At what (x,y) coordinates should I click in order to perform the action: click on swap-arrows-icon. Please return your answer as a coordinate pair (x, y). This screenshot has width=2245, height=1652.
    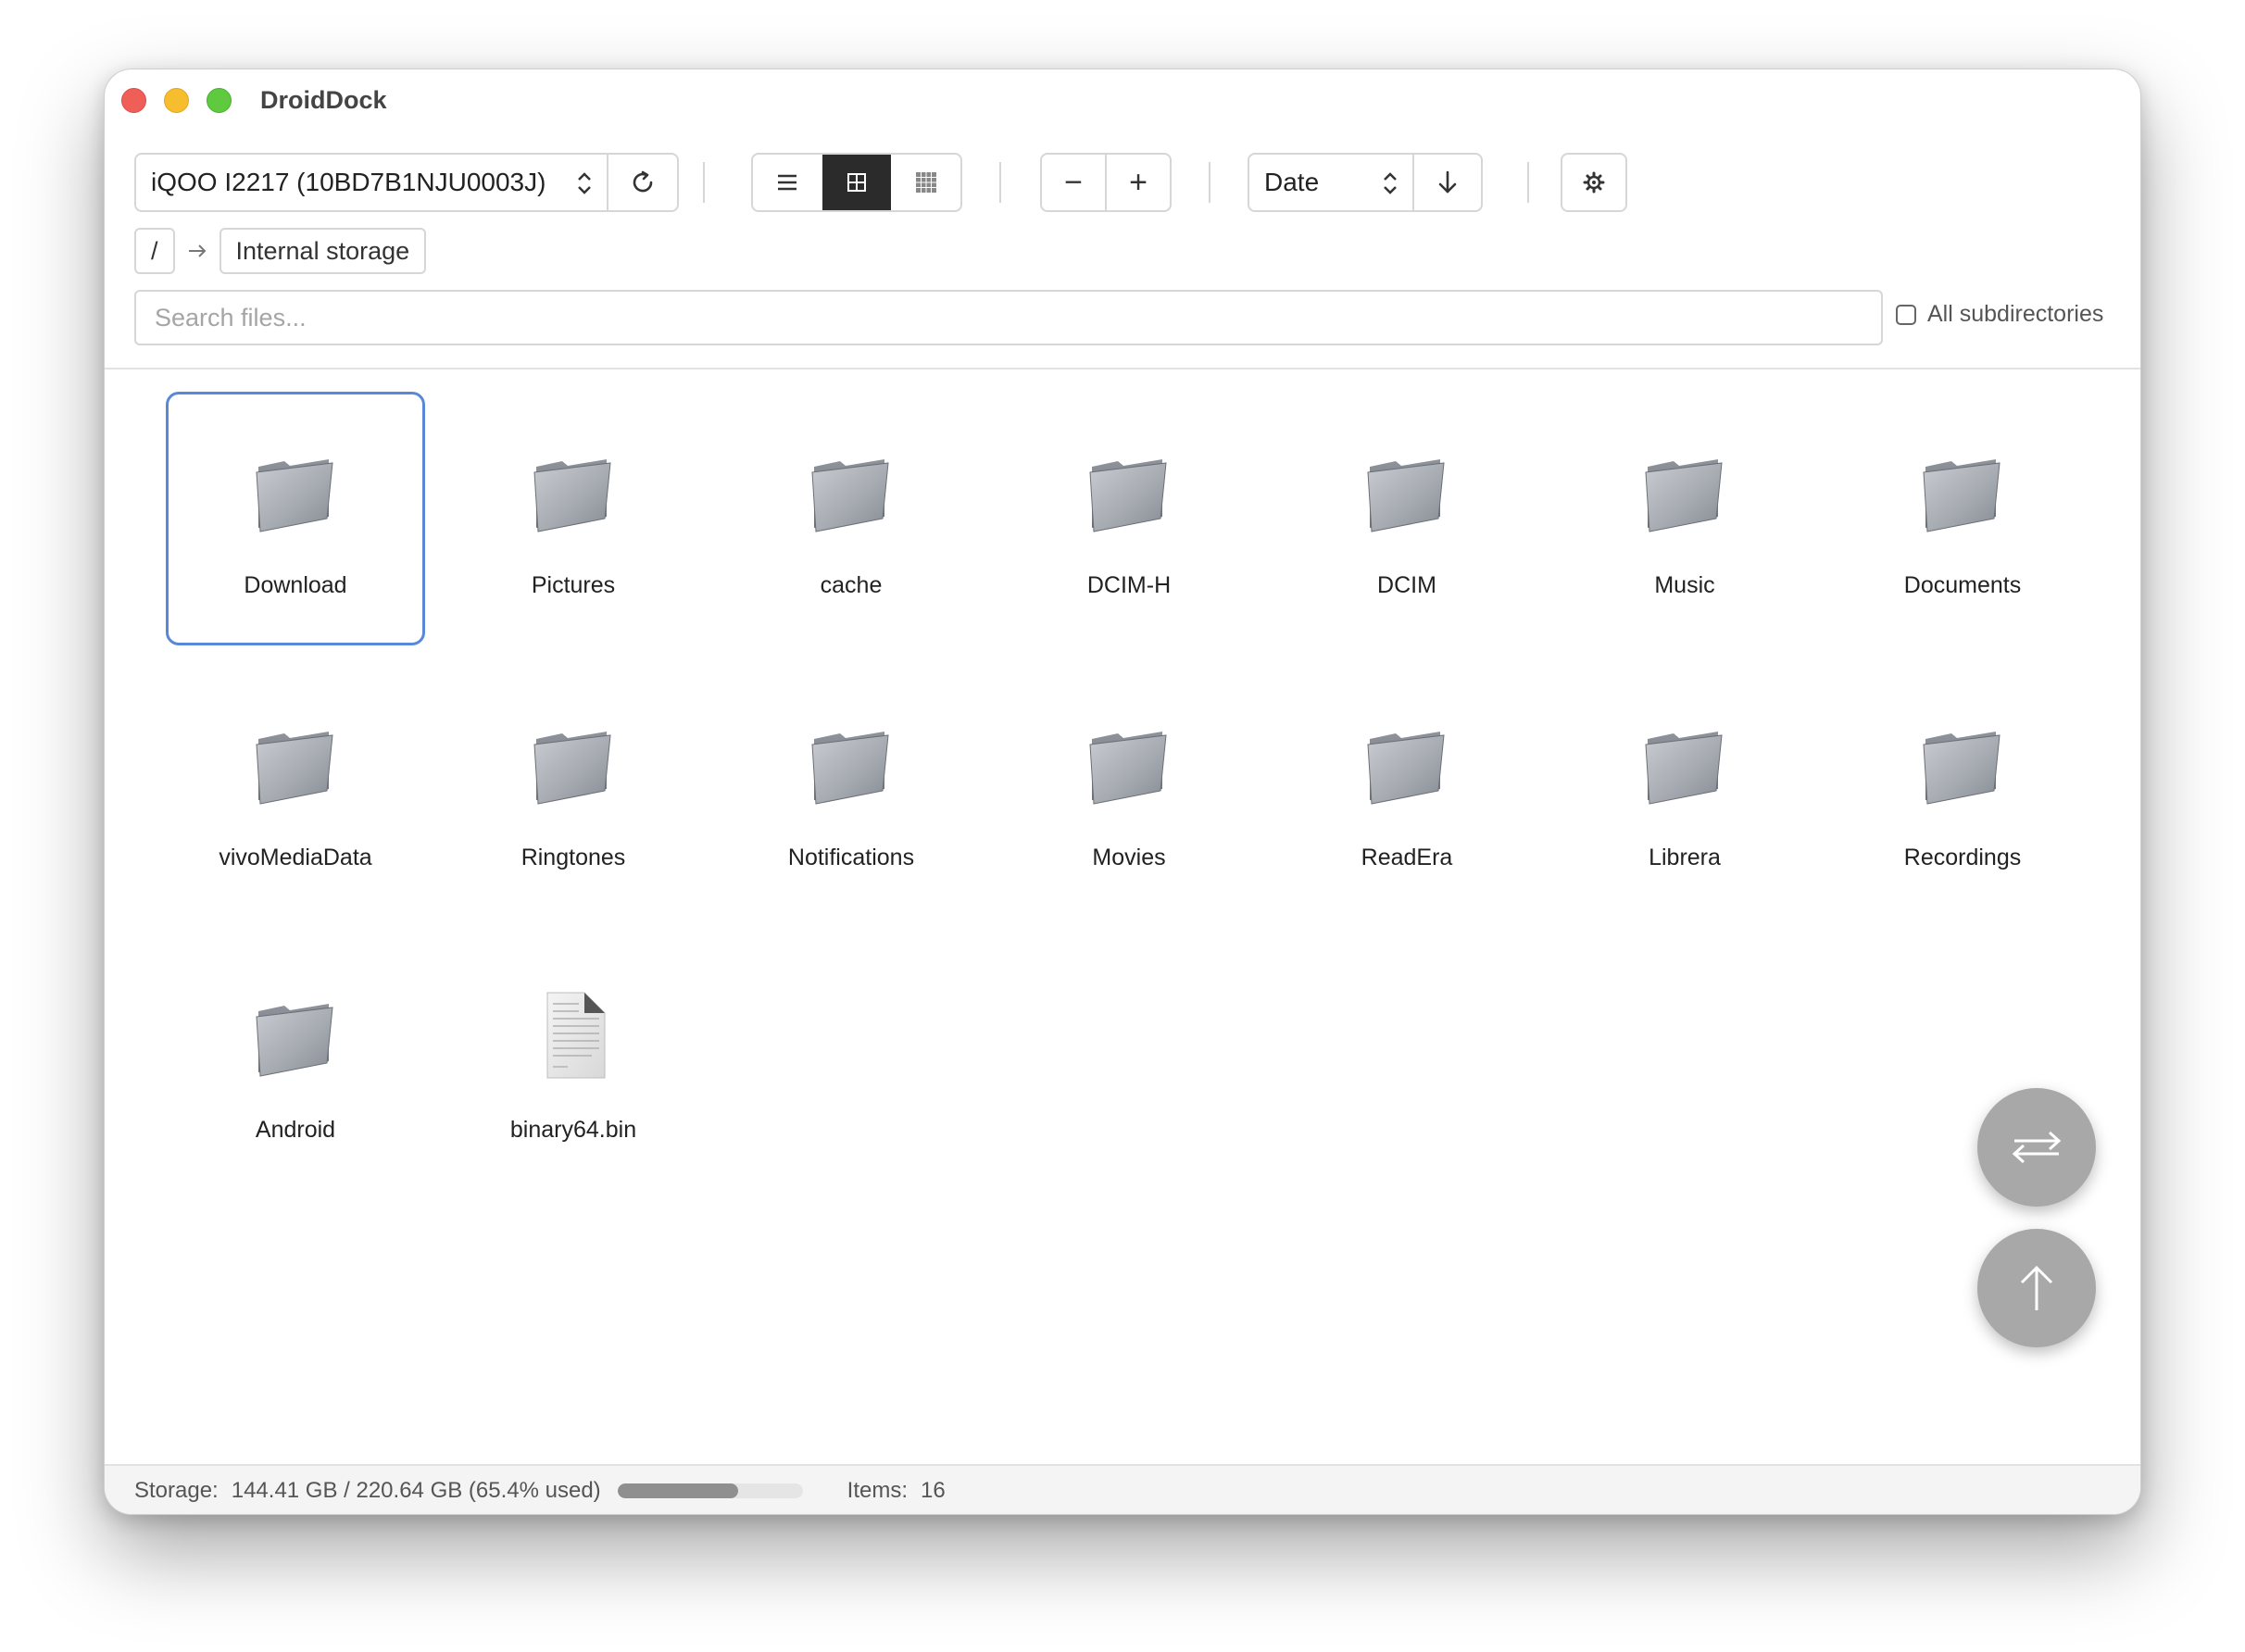
    Looking at the image, I should click on (2037, 1147).